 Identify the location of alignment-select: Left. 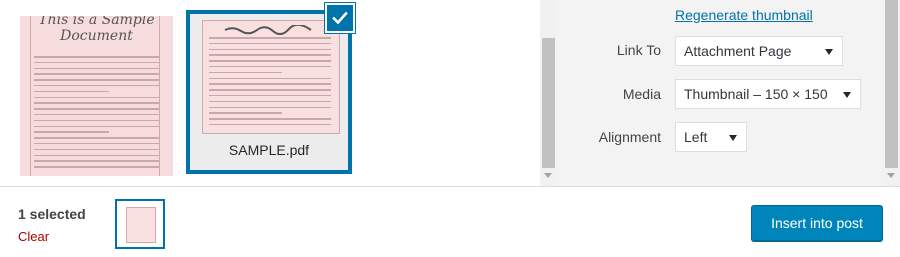
(711, 137).